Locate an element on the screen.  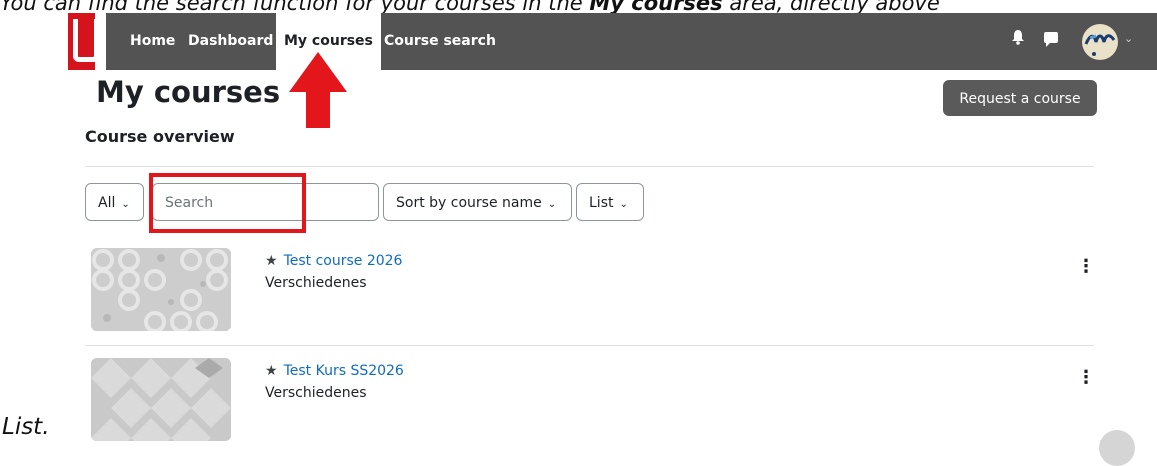
view-value: List is located at coordinates (601, 203).